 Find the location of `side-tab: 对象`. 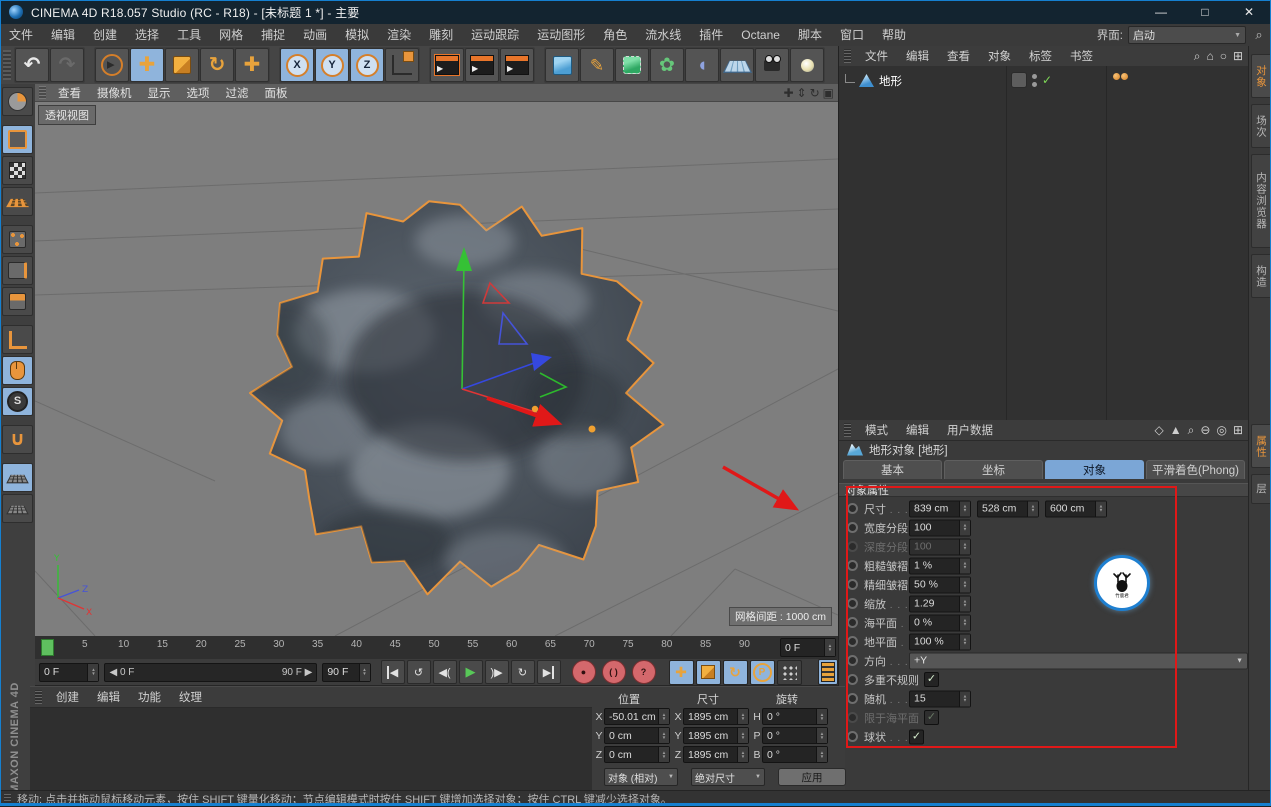

side-tab: 对象 is located at coordinates (1261, 76).